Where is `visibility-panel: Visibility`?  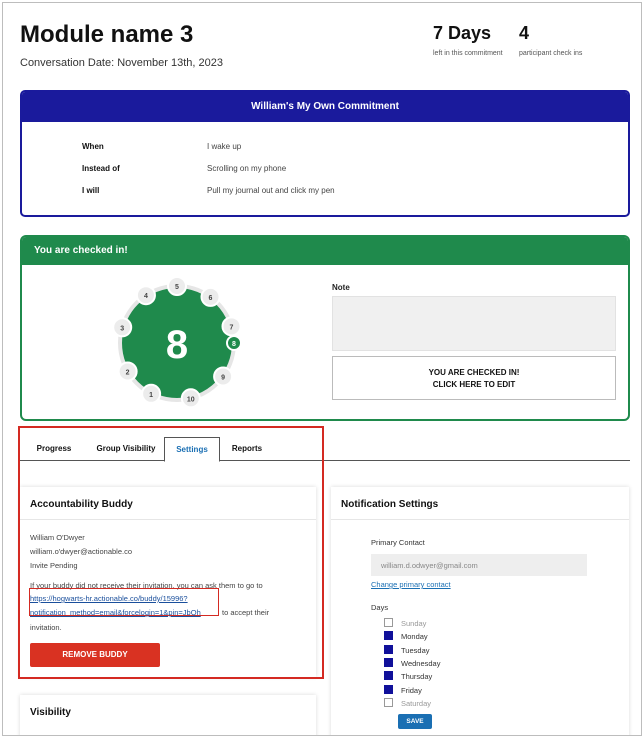
visibility-panel: Visibility is located at coordinates (168, 715).